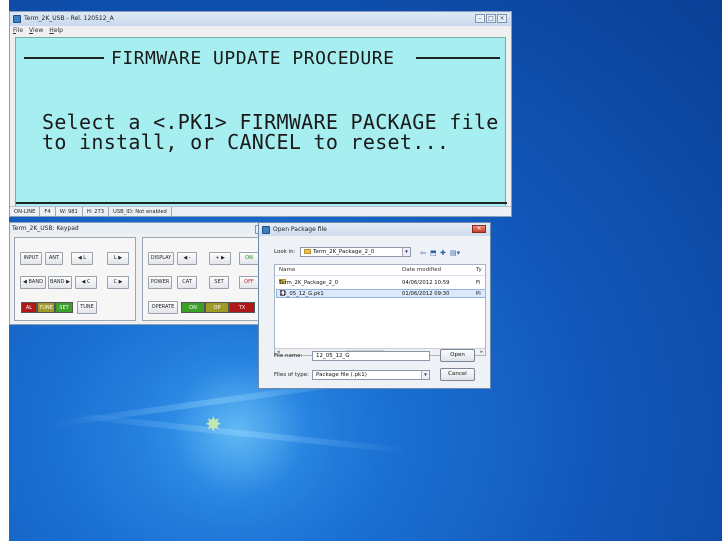 The width and height of the screenshot is (722, 541). Describe the element at coordinates (139, 228) in the screenshot. I see `keypad-titlebar: Term_2K_USB: Keypad ×` at that location.